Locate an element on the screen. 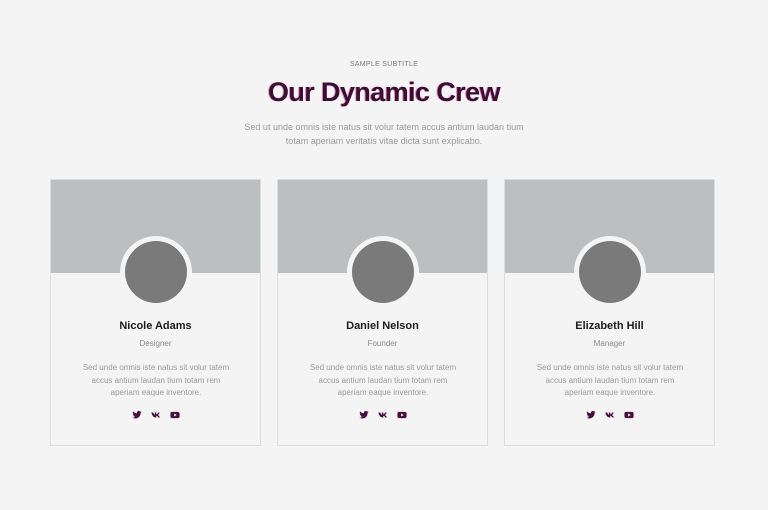  section-title: Our Dynamic Crew is located at coordinates (384, 92).